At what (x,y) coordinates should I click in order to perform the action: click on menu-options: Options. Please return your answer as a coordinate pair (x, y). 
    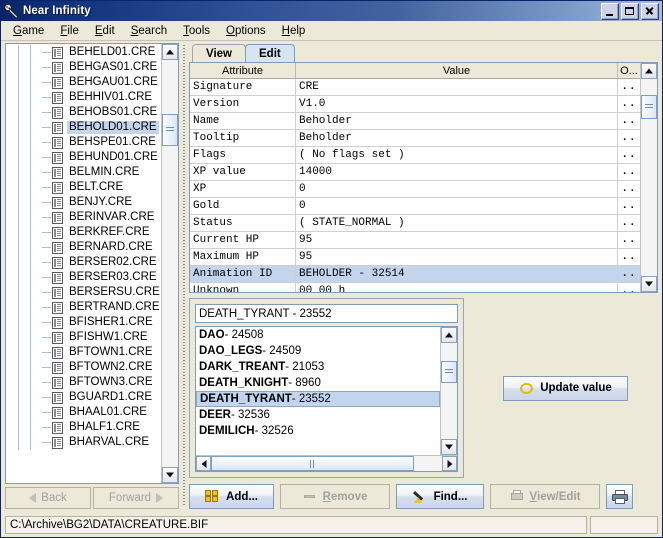
    Looking at the image, I should click on (246, 31).